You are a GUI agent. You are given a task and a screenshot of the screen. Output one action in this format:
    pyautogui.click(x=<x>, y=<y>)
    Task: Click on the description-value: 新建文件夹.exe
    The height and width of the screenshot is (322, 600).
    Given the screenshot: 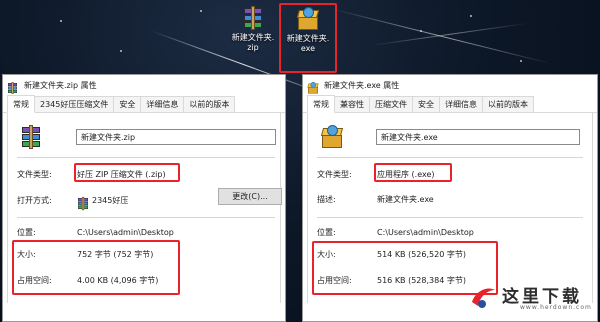 What is the action you would take?
    pyautogui.click(x=405, y=199)
    